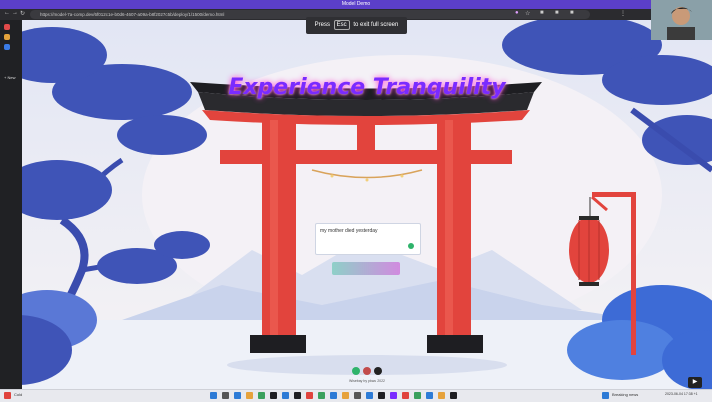 This screenshot has width=712, height=402. I want to click on page-title: Experience Tranquility, so click(367, 87).